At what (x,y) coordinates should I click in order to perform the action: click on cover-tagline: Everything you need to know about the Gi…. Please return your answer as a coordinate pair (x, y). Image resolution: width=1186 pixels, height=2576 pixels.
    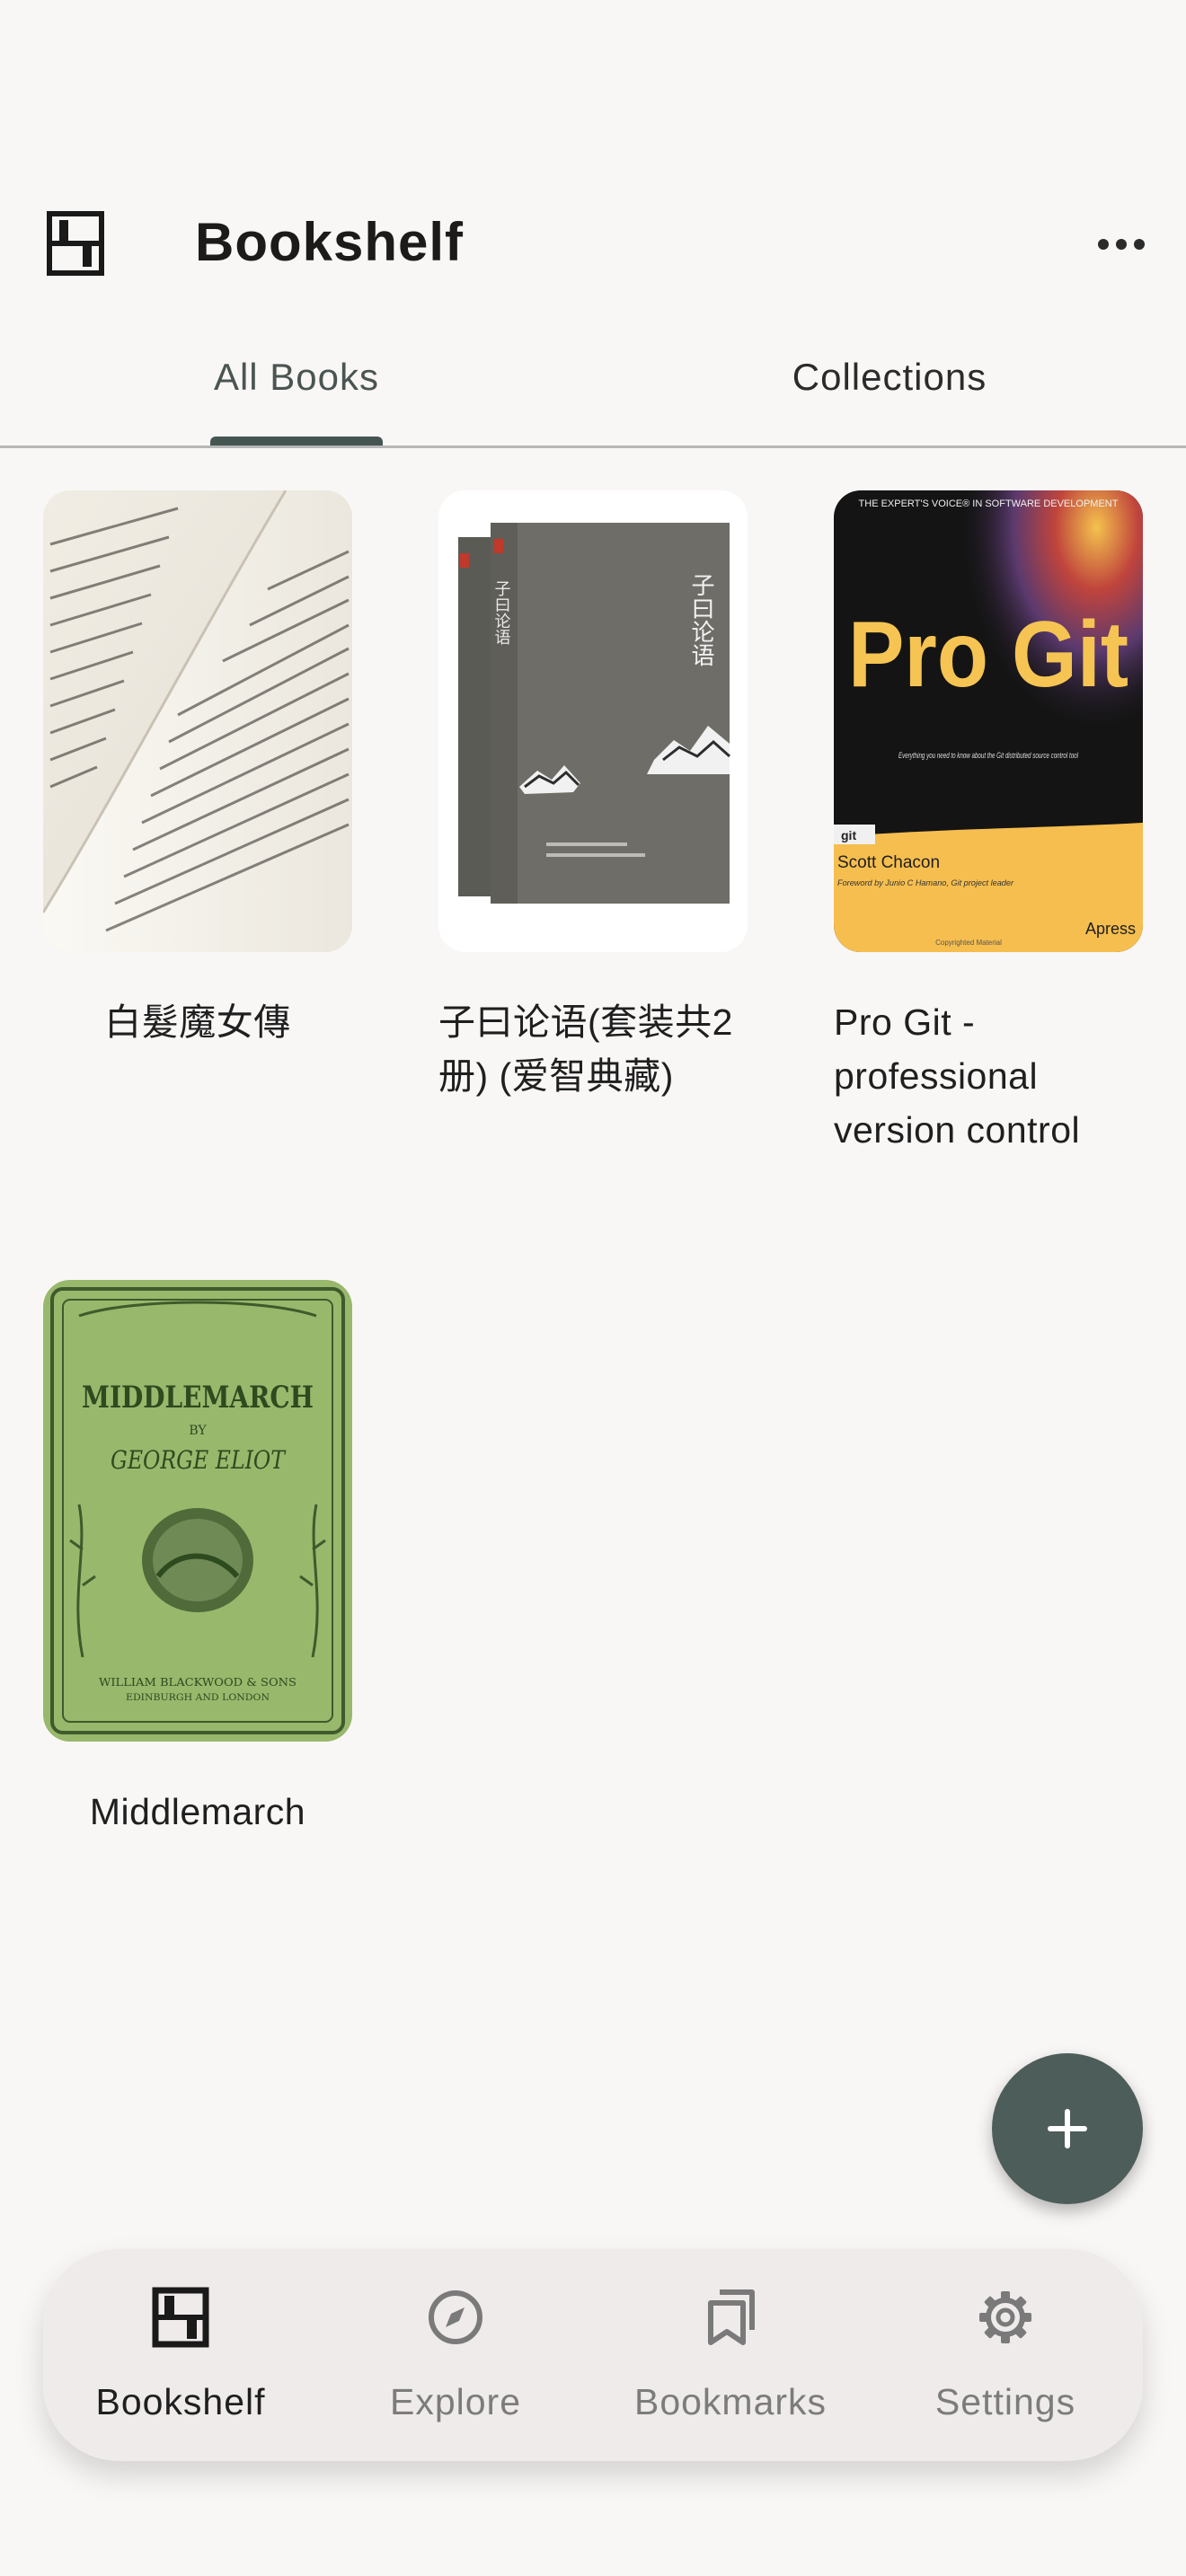
    Looking at the image, I should click on (988, 755).